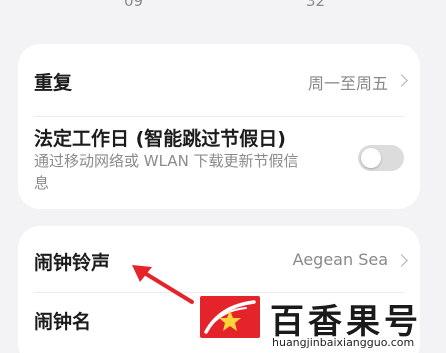 The width and height of the screenshot is (446, 353). What do you see at coordinates (184, 172) in the screenshot?
I see `holiday-description: 通过移动网络或 WLAN 下载更新节假信 息` at bounding box center [184, 172].